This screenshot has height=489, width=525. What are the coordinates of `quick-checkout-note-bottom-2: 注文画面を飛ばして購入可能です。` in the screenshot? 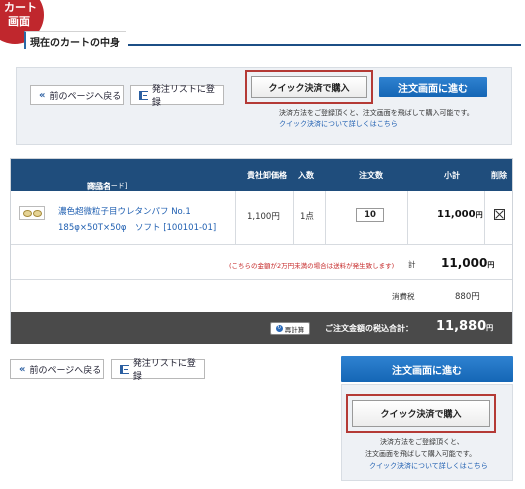 It's located at (421, 454).